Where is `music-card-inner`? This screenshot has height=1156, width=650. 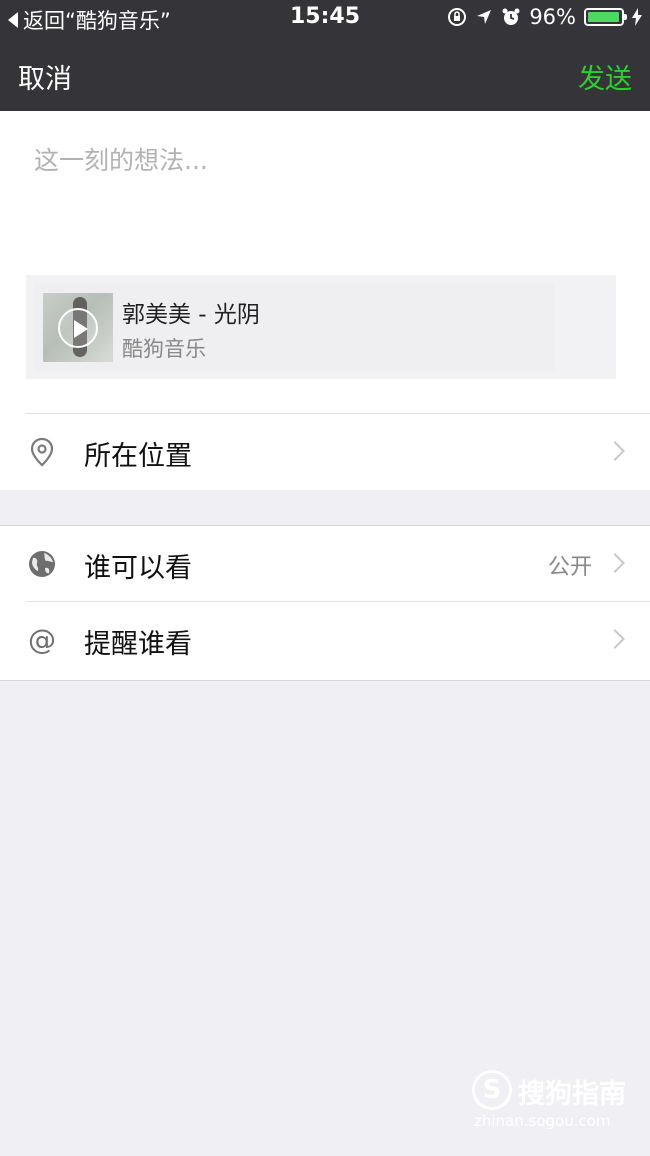 music-card-inner is located at coordinates (295, 327).